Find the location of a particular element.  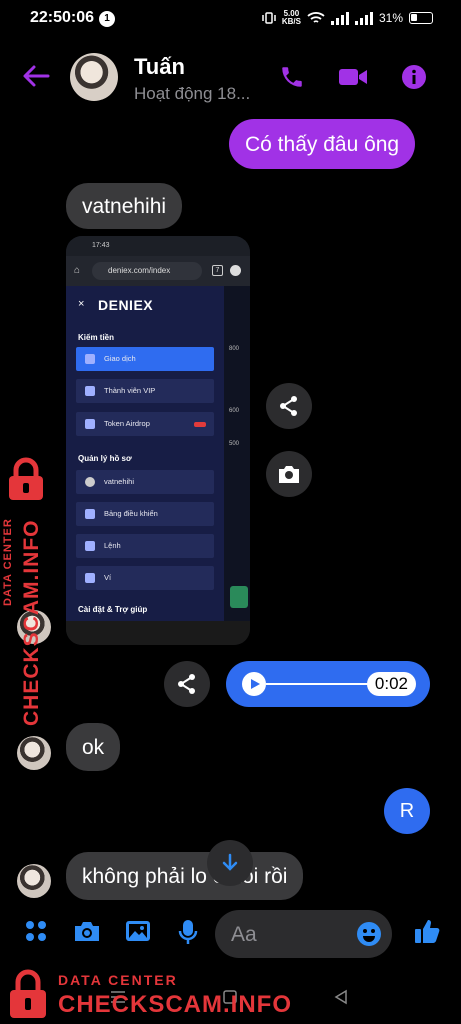

watermark-bottom: DATA CENTER CHECKSCAM.INFO is located at coordinates (153, 994).